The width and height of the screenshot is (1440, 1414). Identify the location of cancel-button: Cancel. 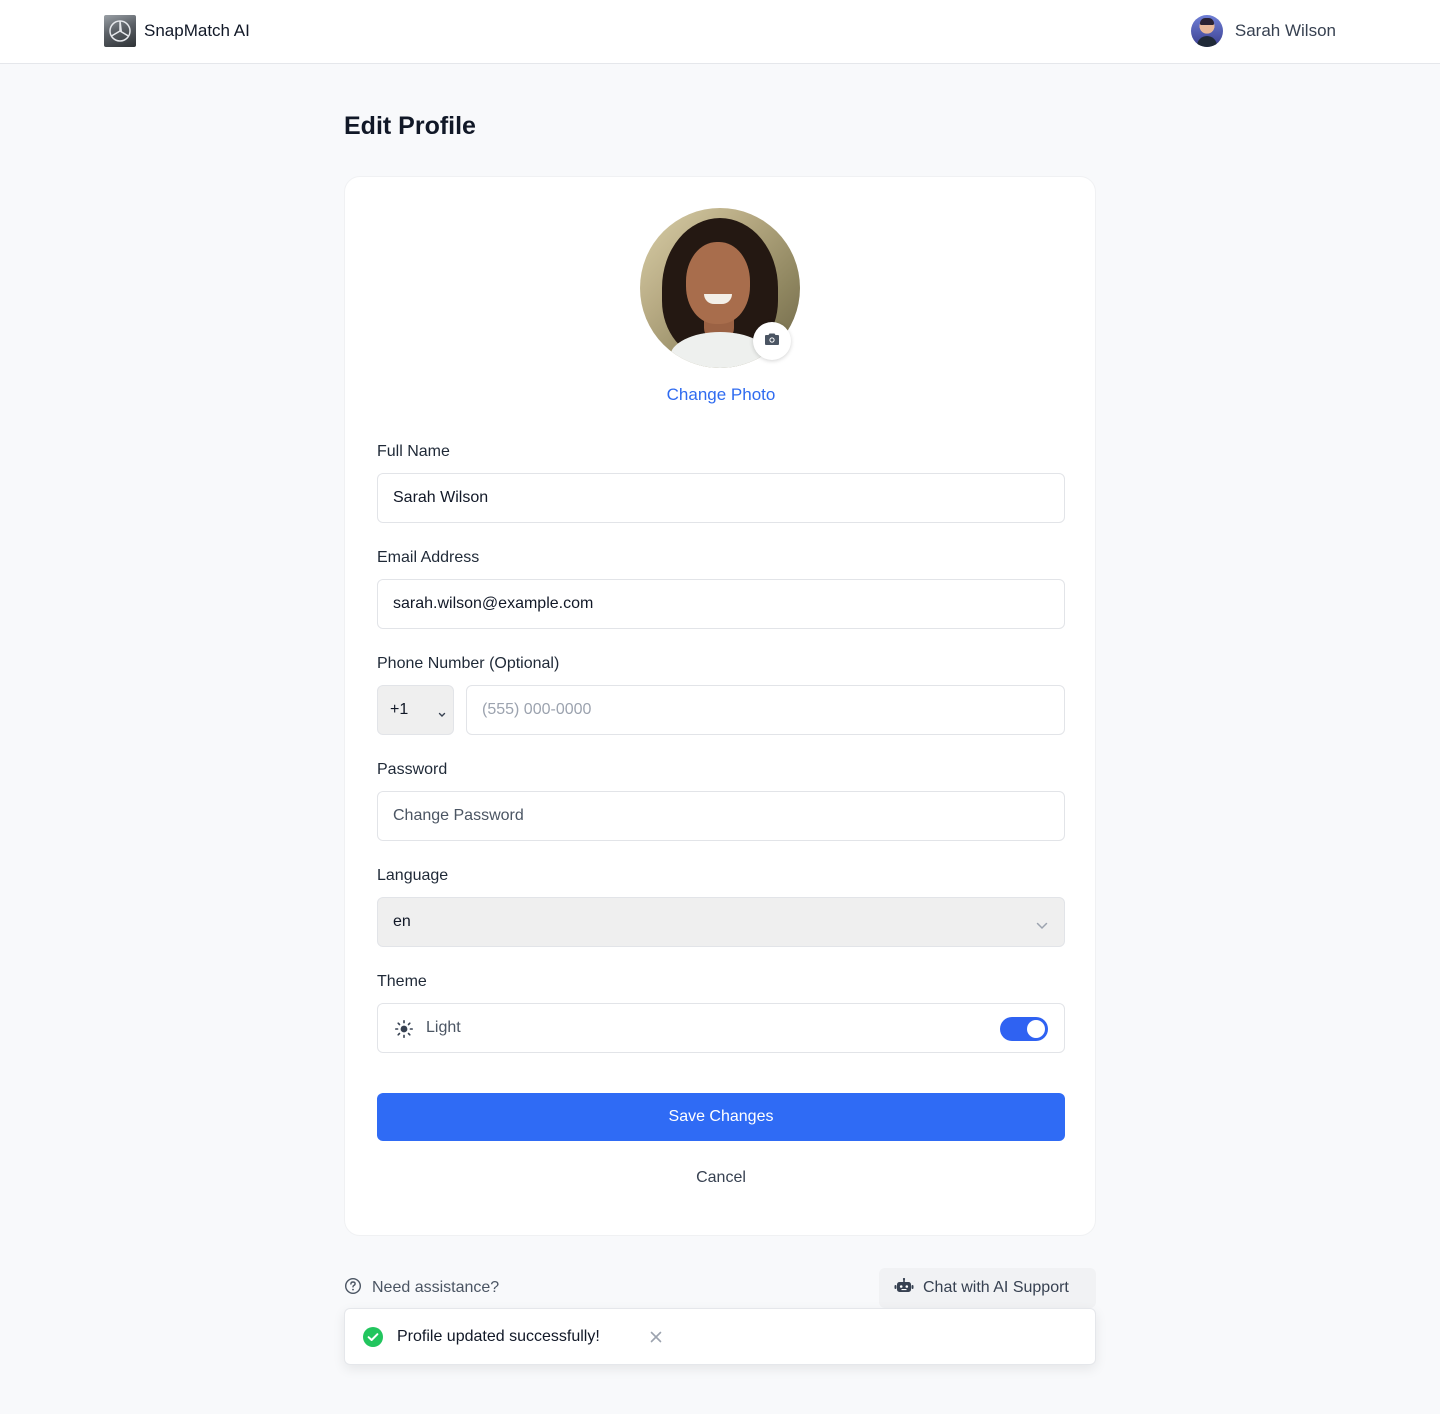
(721, 1178).